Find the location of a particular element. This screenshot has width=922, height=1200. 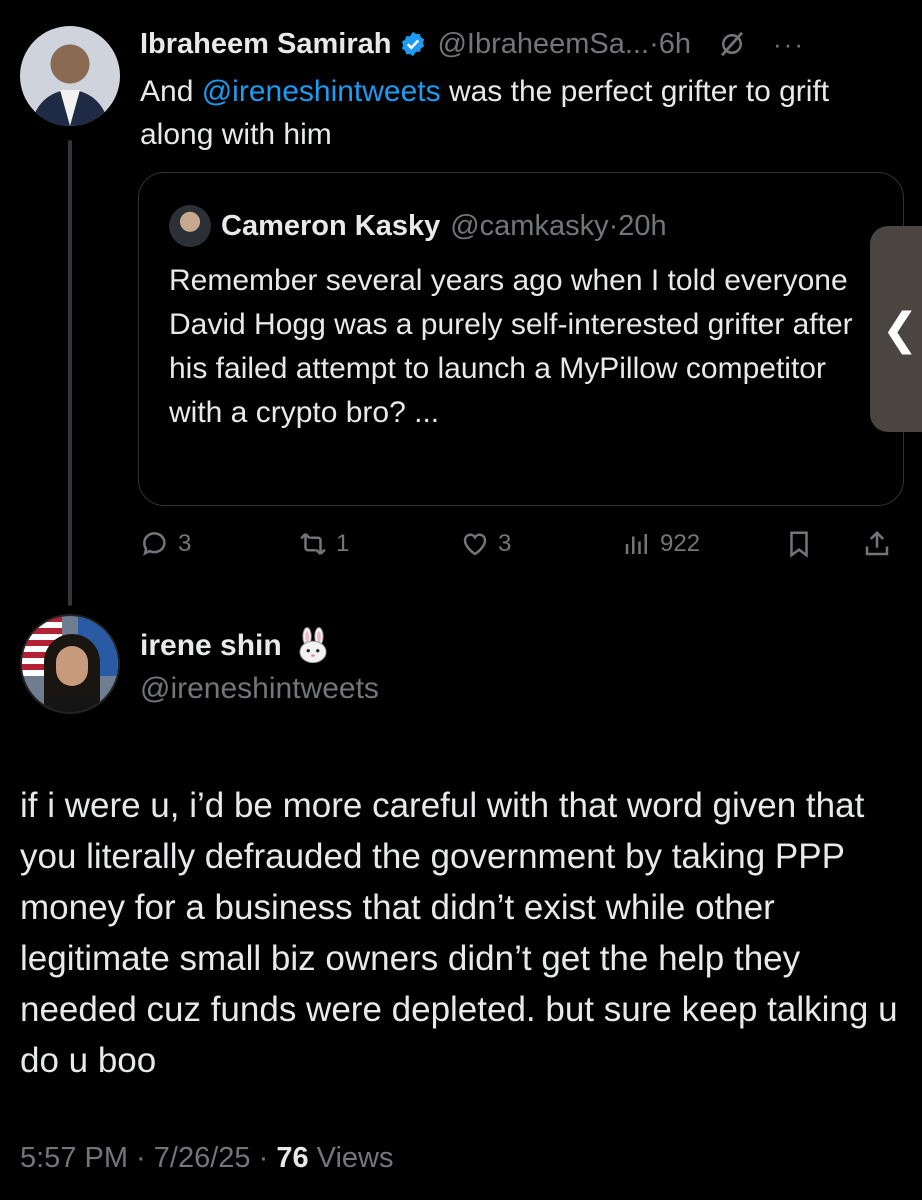

quote-timestamp: 20h is located at coordinates (642, 225).